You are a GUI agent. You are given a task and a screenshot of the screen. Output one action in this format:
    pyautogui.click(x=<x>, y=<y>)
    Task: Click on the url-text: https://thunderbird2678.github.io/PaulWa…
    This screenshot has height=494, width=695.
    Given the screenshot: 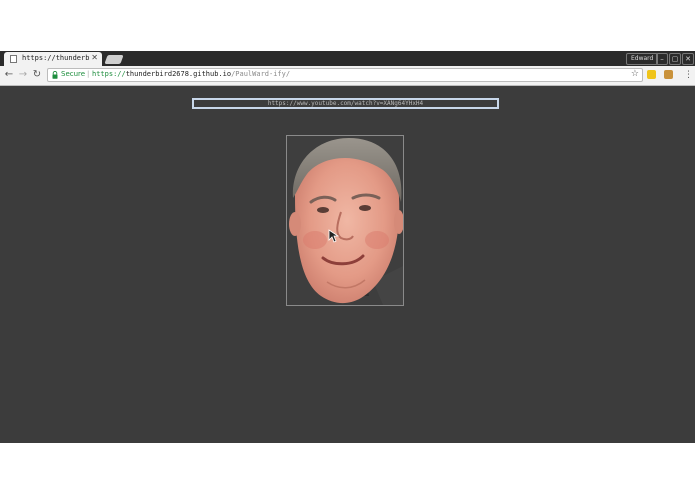 What is the action you would take?
    pyautogui.click(x=191, y=74)
    